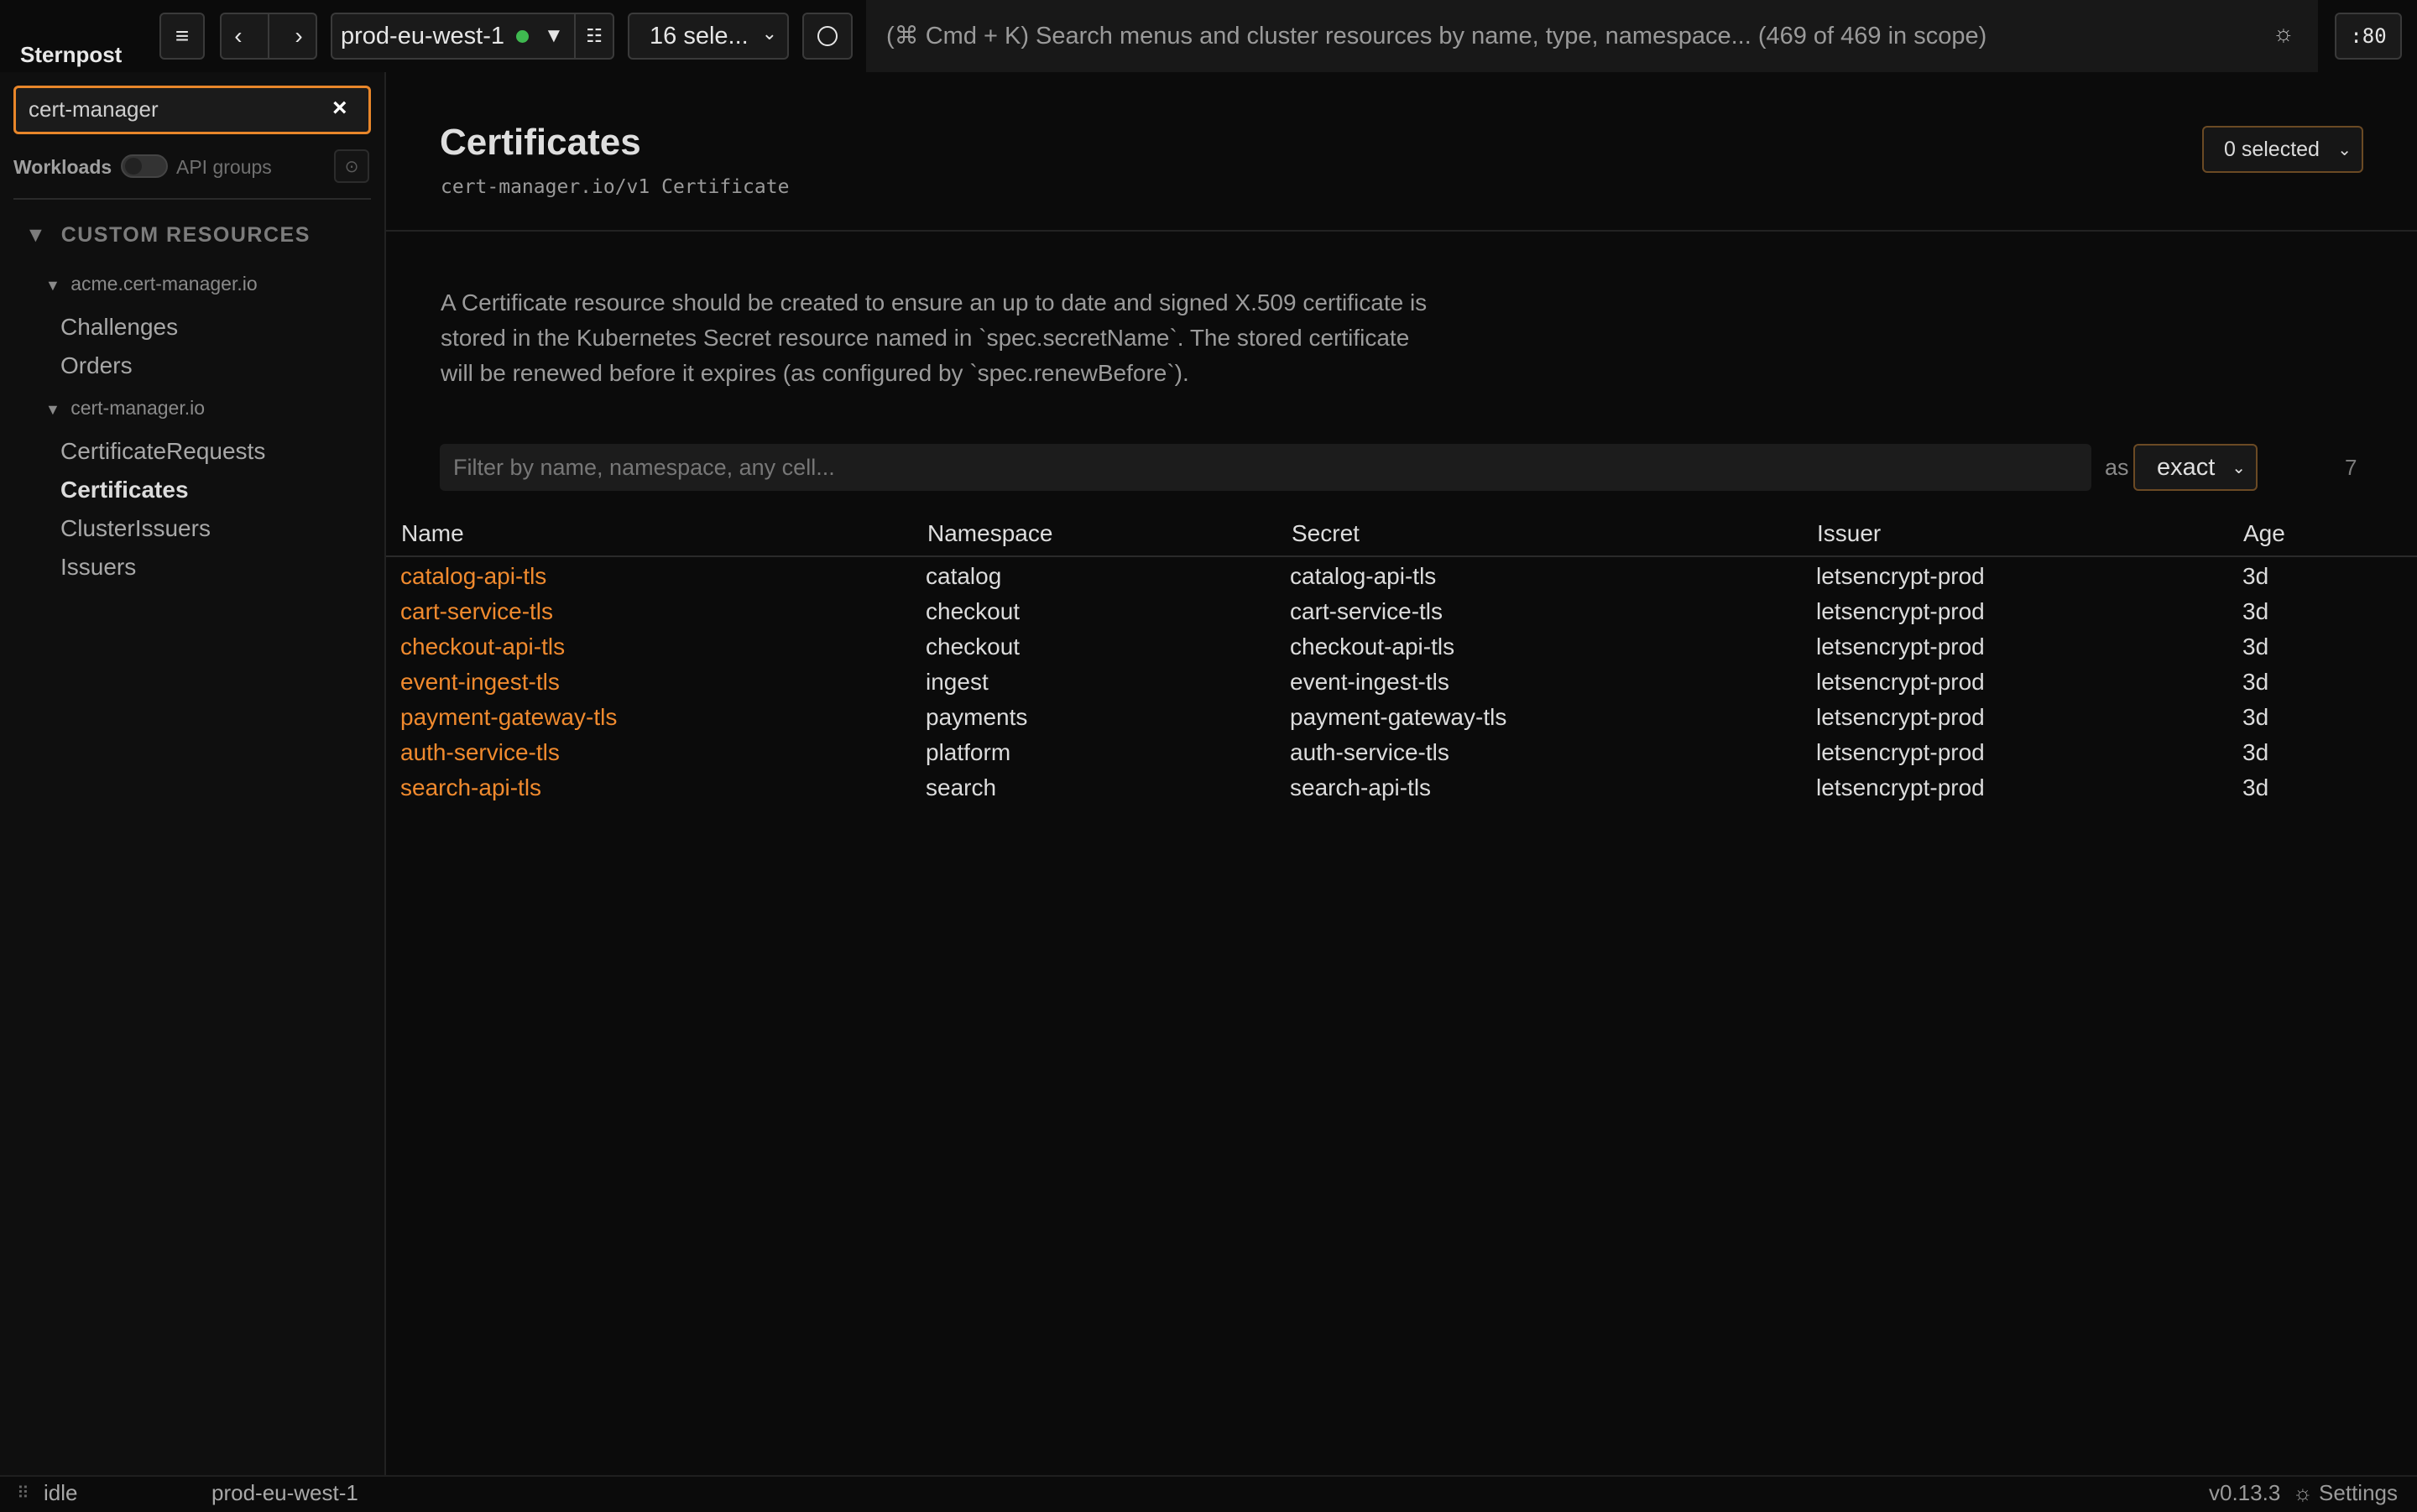 This screenshot has height=1512, width=2417. Describe the element at coordinates (470, 788) in the screenshot. I see `cell-name: search-api-tls` at that location.